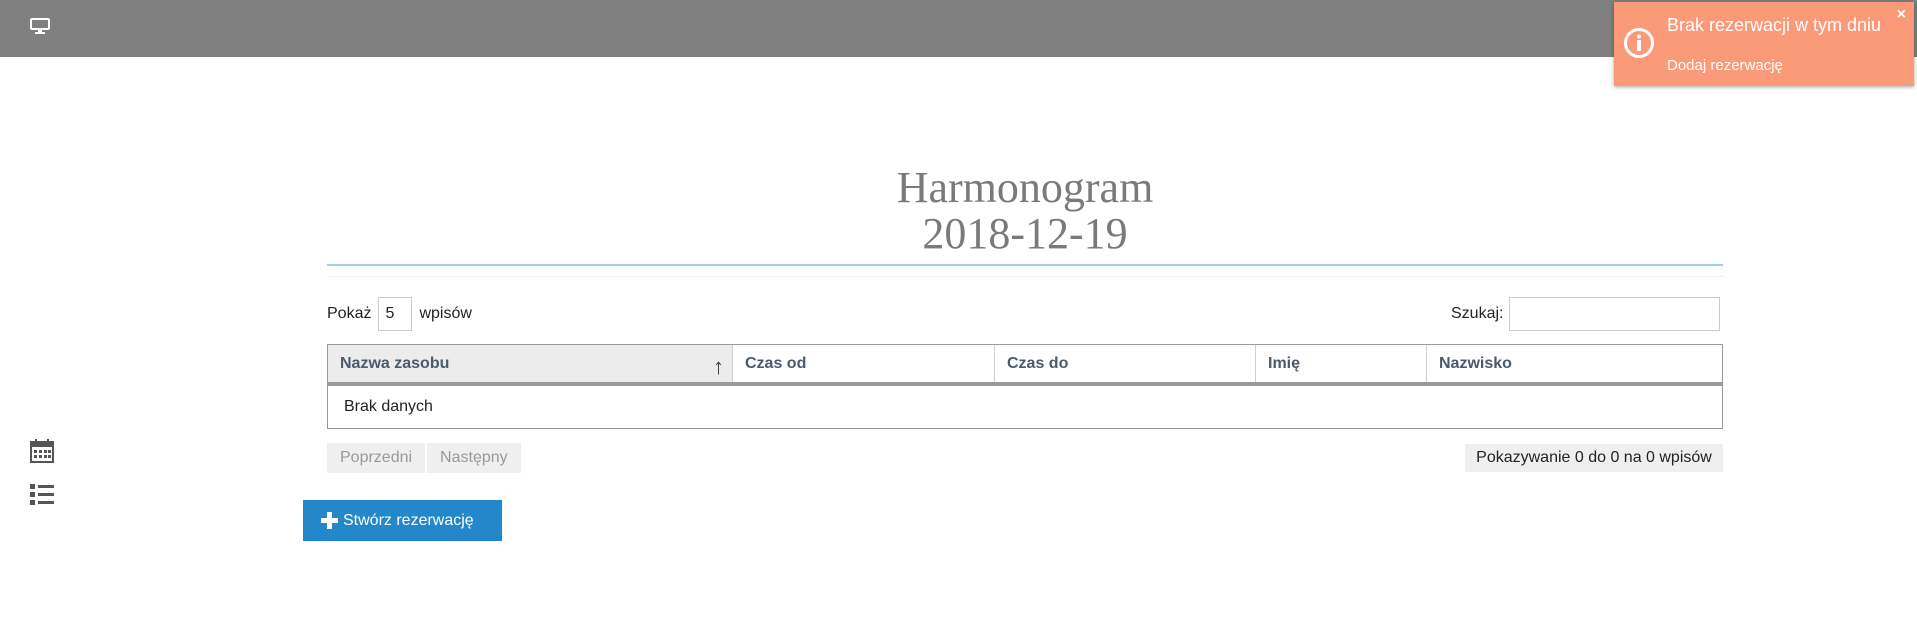  What do you see at coordinates (40, 26) in the screenshot?
I see `monitor-icon` at bounding box center [40, 26].